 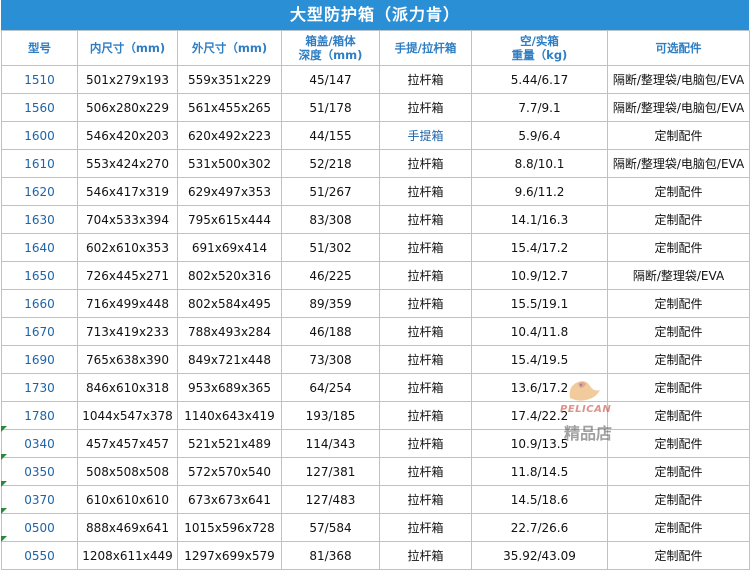 What do you see at coordinates (127, 247) in the screenshot?
I see `inner-size-cell: 602x610x353` at bounding box center [127, 247].